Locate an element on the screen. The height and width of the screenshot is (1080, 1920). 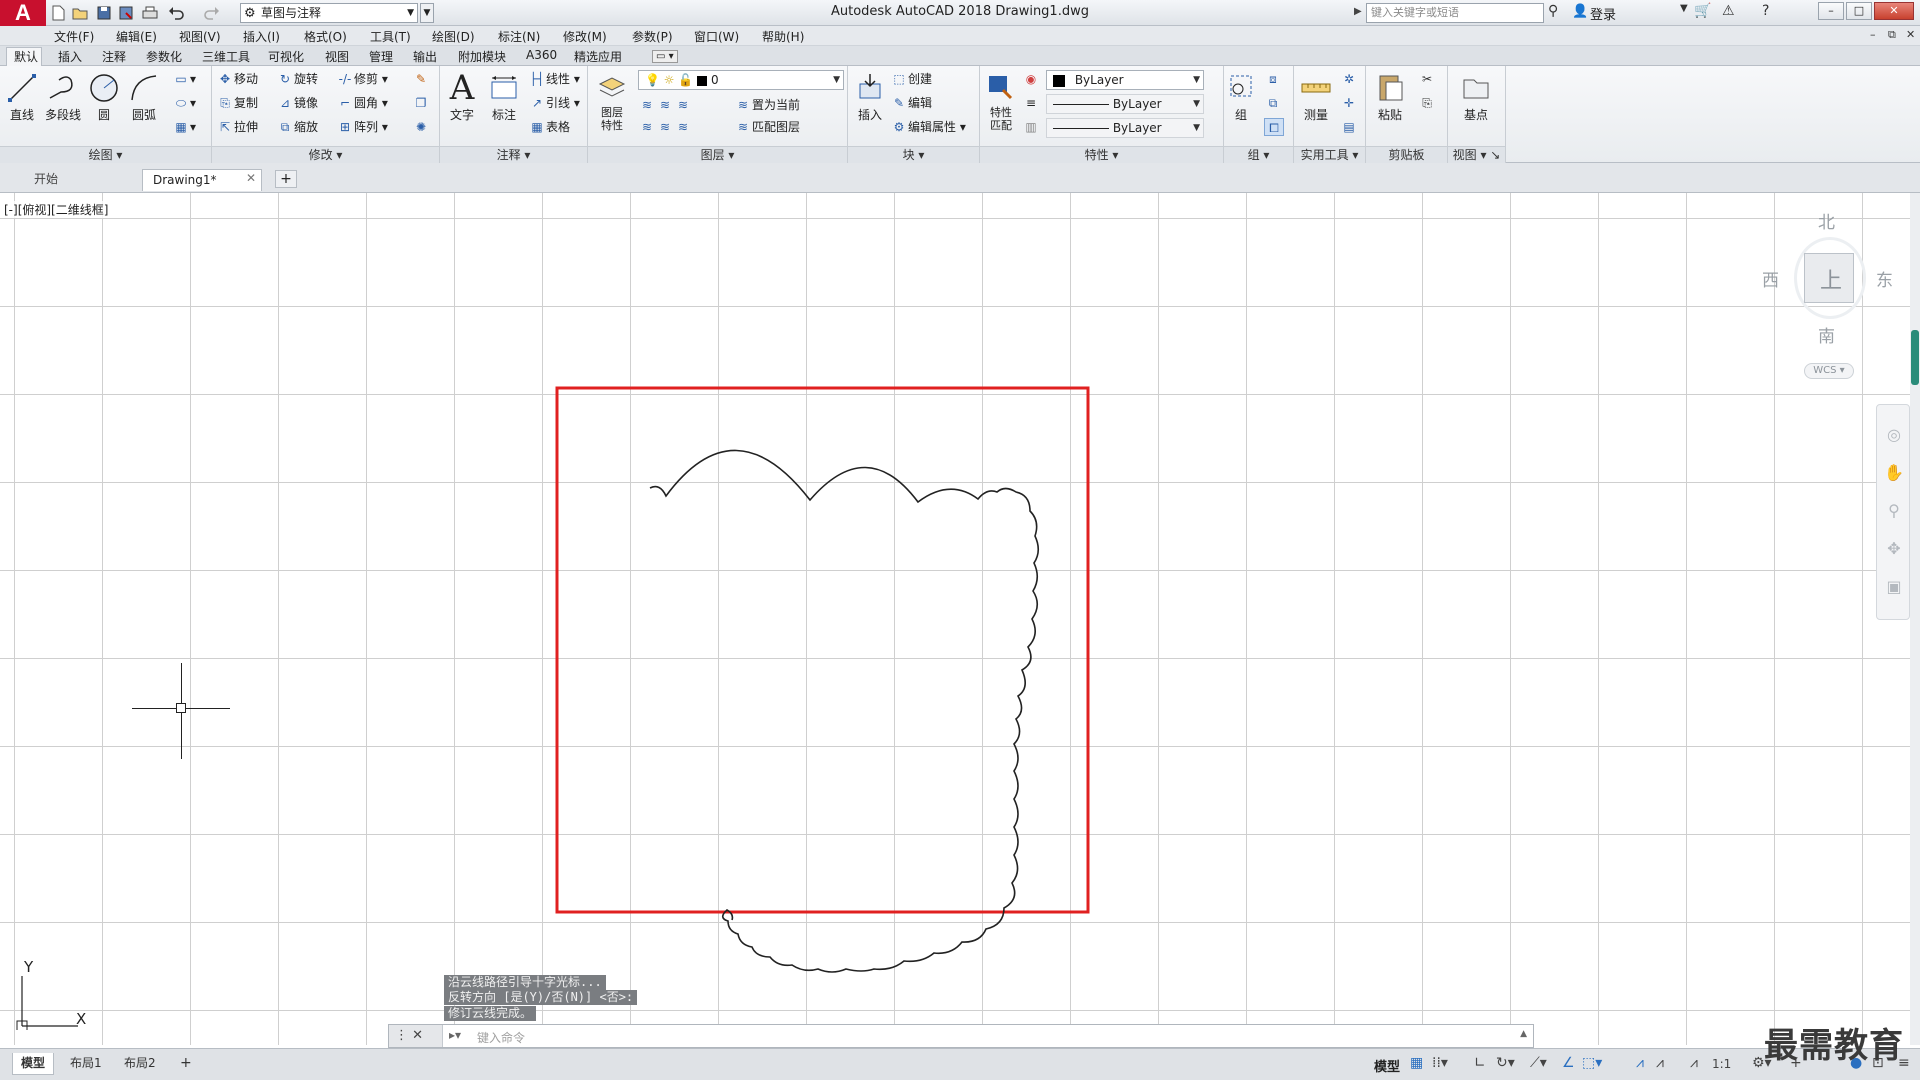
panel-clipboard-title: 剪贴板 is located at coordinates (1406, 154).